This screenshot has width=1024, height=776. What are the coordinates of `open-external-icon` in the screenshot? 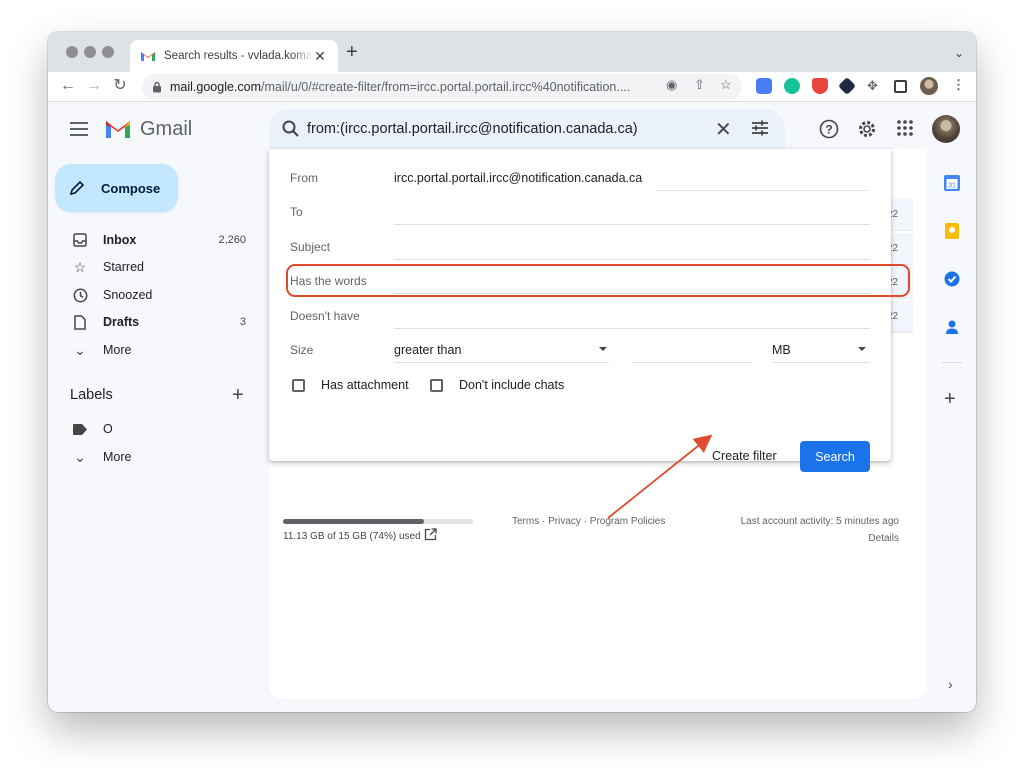 It's located at (430, 534).